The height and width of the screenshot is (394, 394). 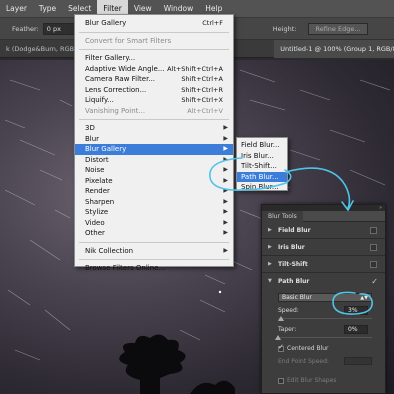 I want to click on tree-silhouette, so click(x=152, y=364).